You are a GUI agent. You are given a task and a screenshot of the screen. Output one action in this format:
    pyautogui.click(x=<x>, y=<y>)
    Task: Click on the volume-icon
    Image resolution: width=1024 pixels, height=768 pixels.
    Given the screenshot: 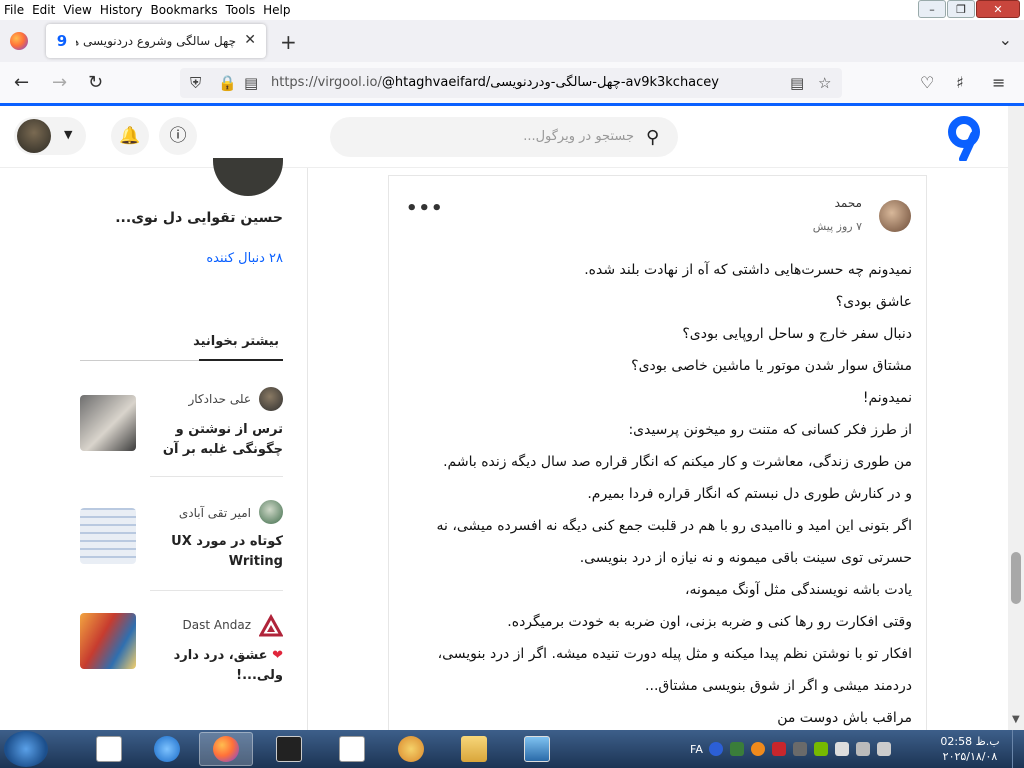 What is the action you would take?
    pyautogui.click(x=883, y=749)
    